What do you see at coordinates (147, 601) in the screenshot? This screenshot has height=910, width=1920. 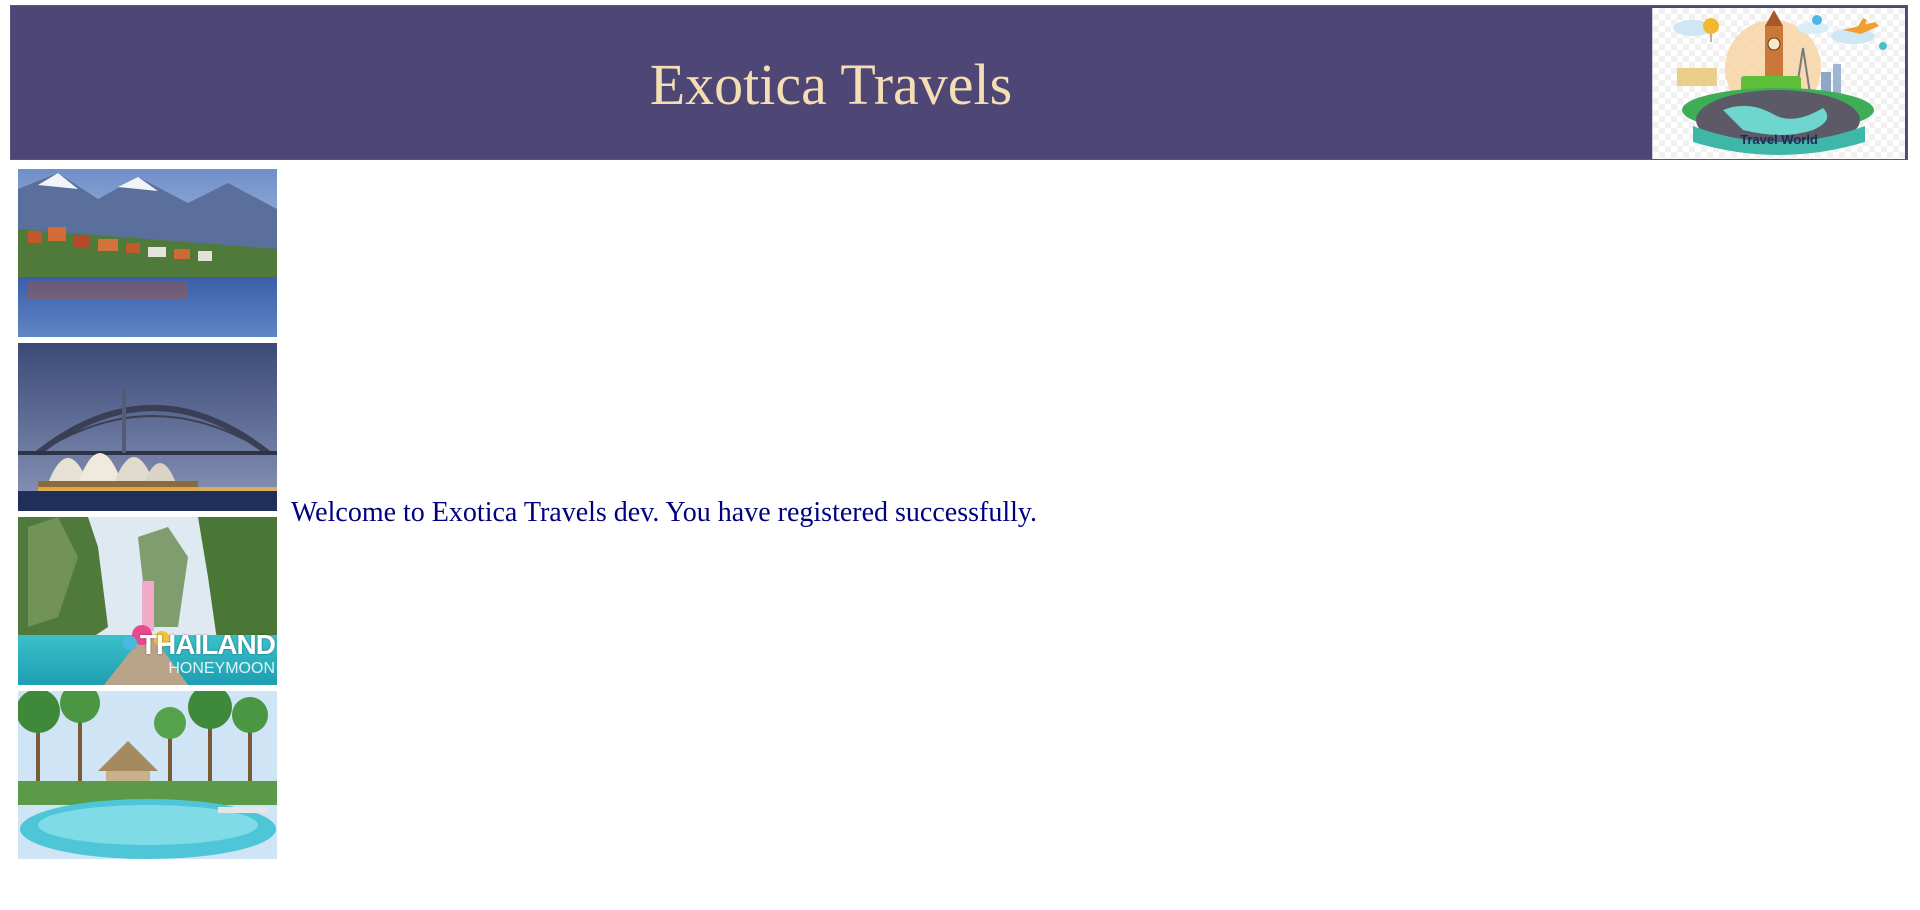 I see `thailand-honeymoon-photo: THAILAND HONEYMOON` at bounding box center [147, 601].